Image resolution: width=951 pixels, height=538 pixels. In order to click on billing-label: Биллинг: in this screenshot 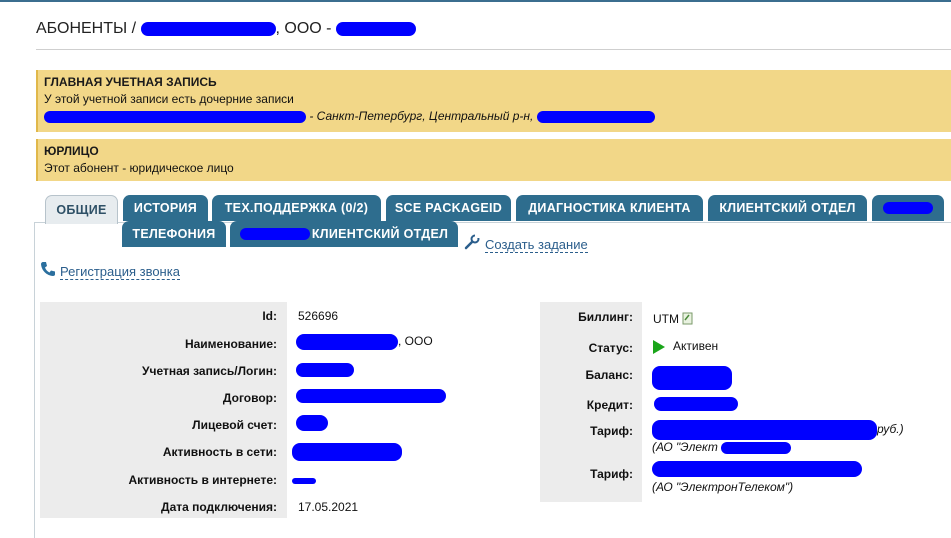, I will do `click(605, 317)`.